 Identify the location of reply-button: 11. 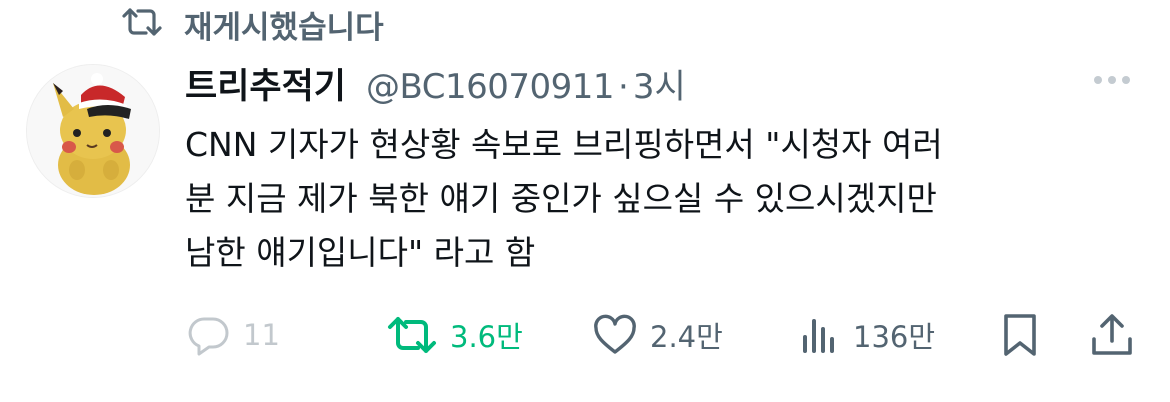
(233, 335).